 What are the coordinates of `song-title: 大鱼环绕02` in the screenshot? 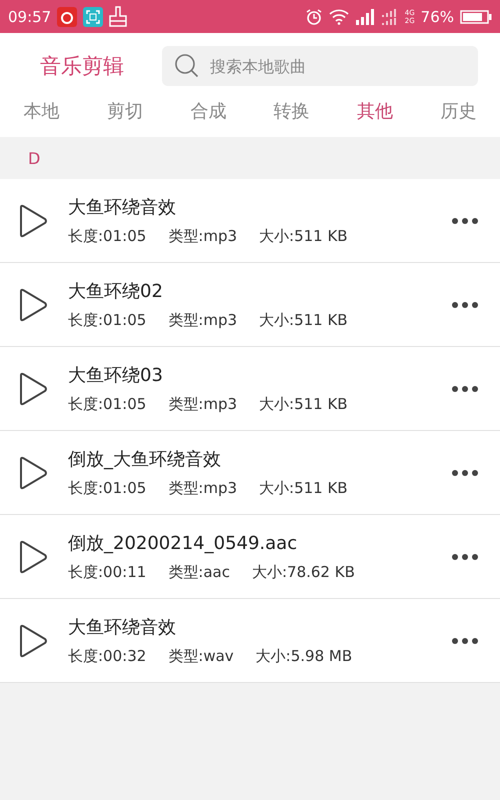 It's located at (116, 291).